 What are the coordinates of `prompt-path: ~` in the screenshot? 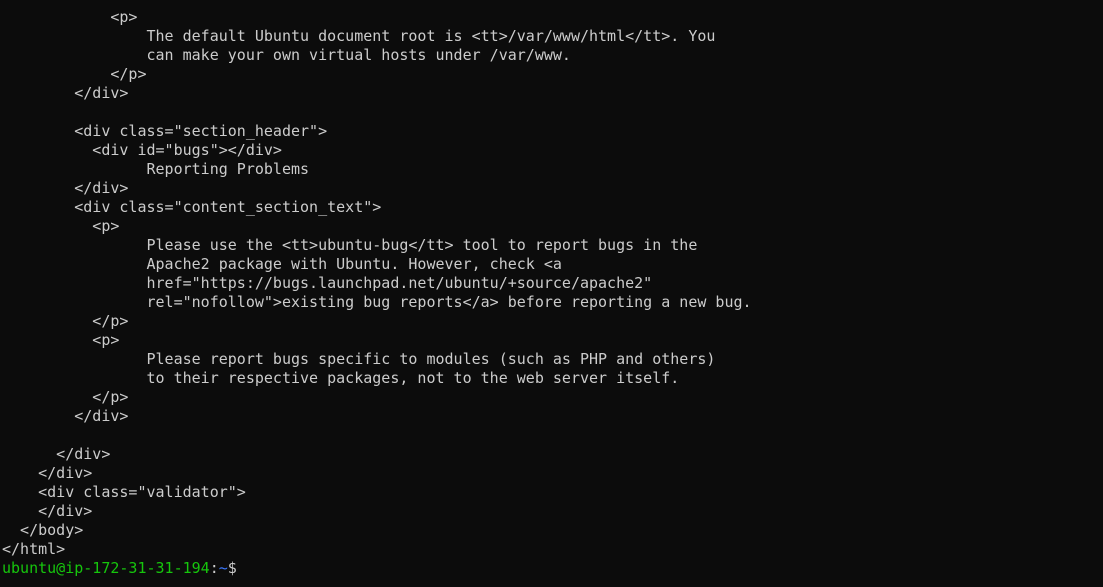 It's located at (223, 568).